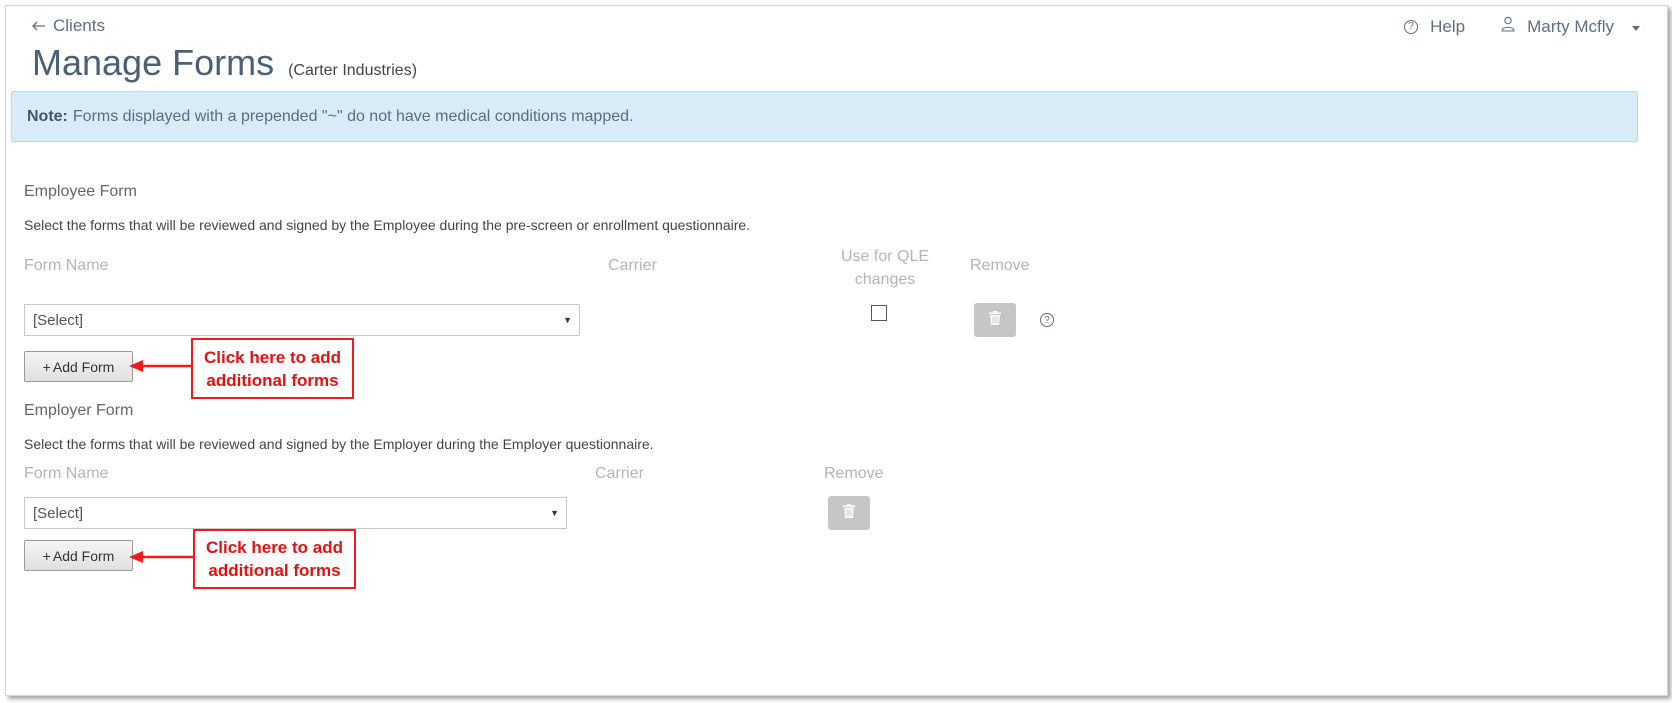  I want to click on qle-checkbox, so click(879, 313).